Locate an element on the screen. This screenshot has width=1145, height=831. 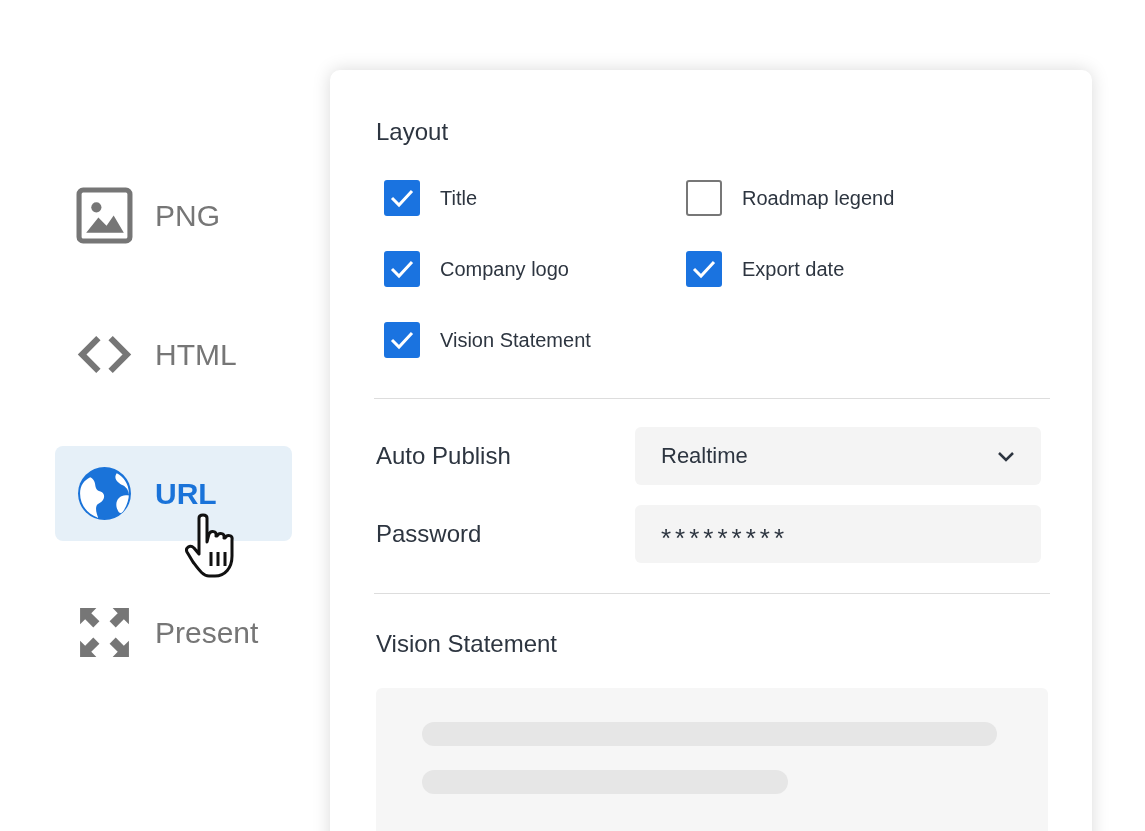
checkbox-label: Vision Statement is located at coordinates (515, 340).